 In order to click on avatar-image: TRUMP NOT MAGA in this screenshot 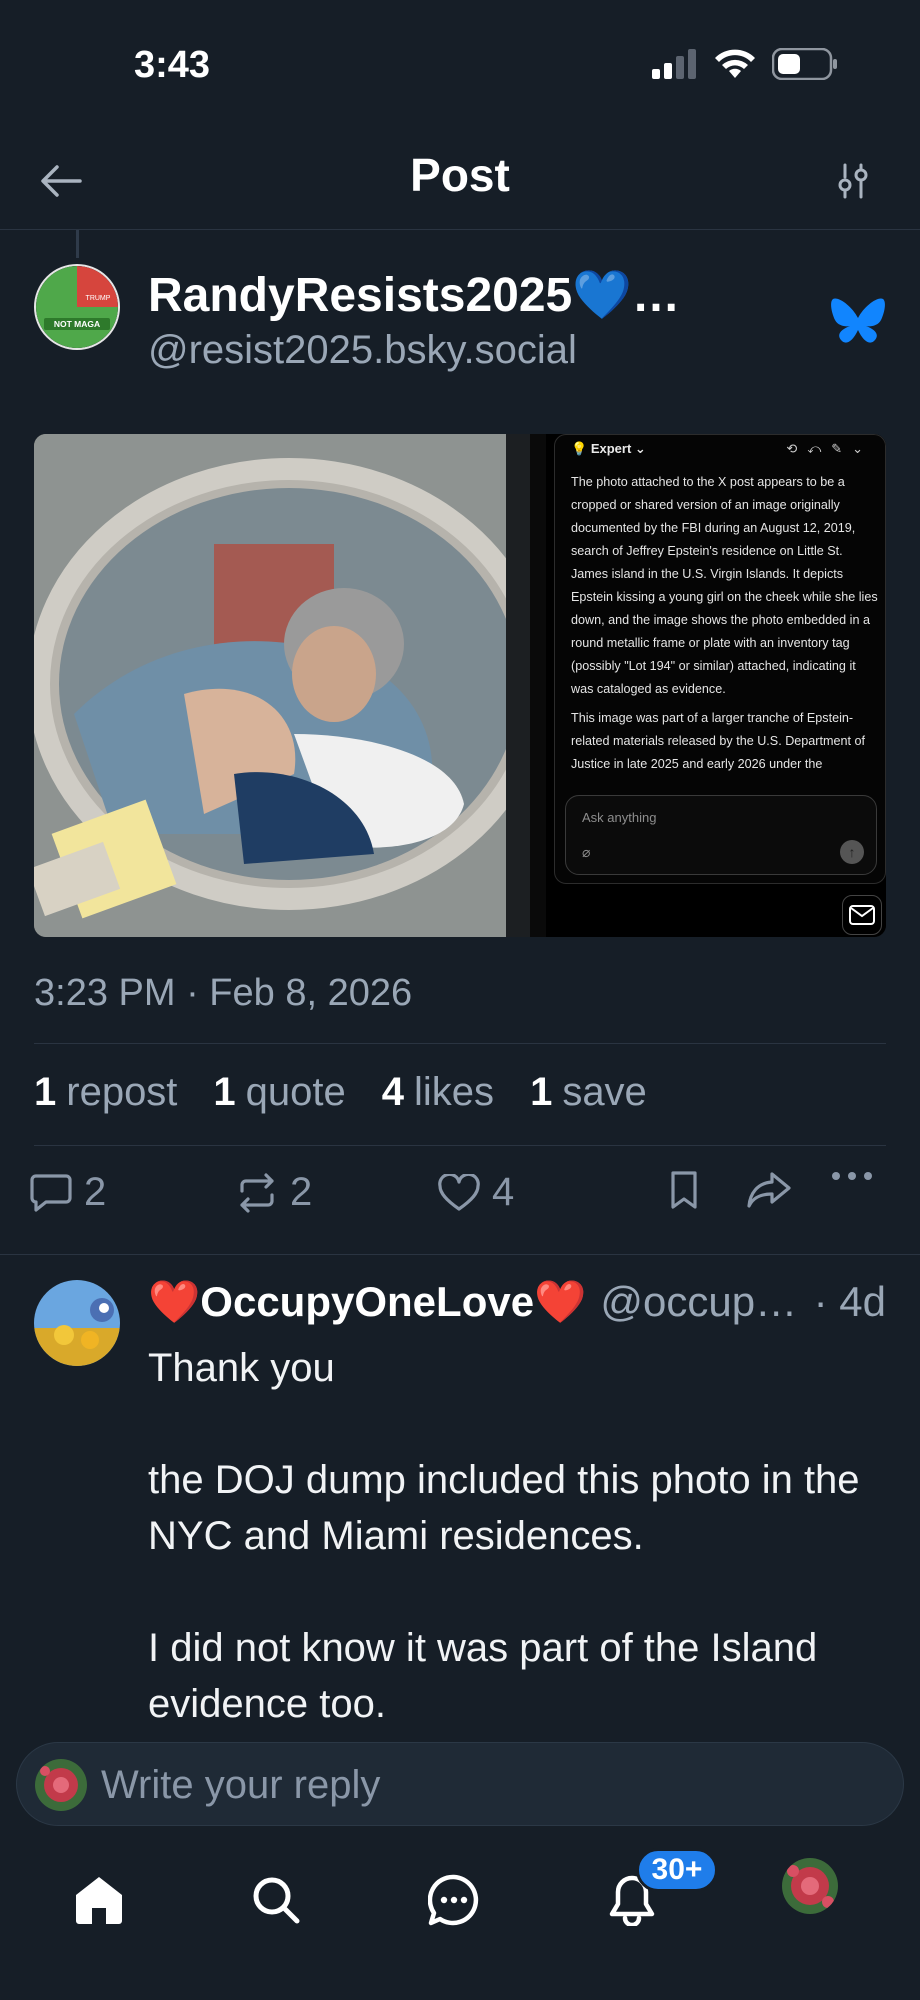, I will do `click(77, 307)`.